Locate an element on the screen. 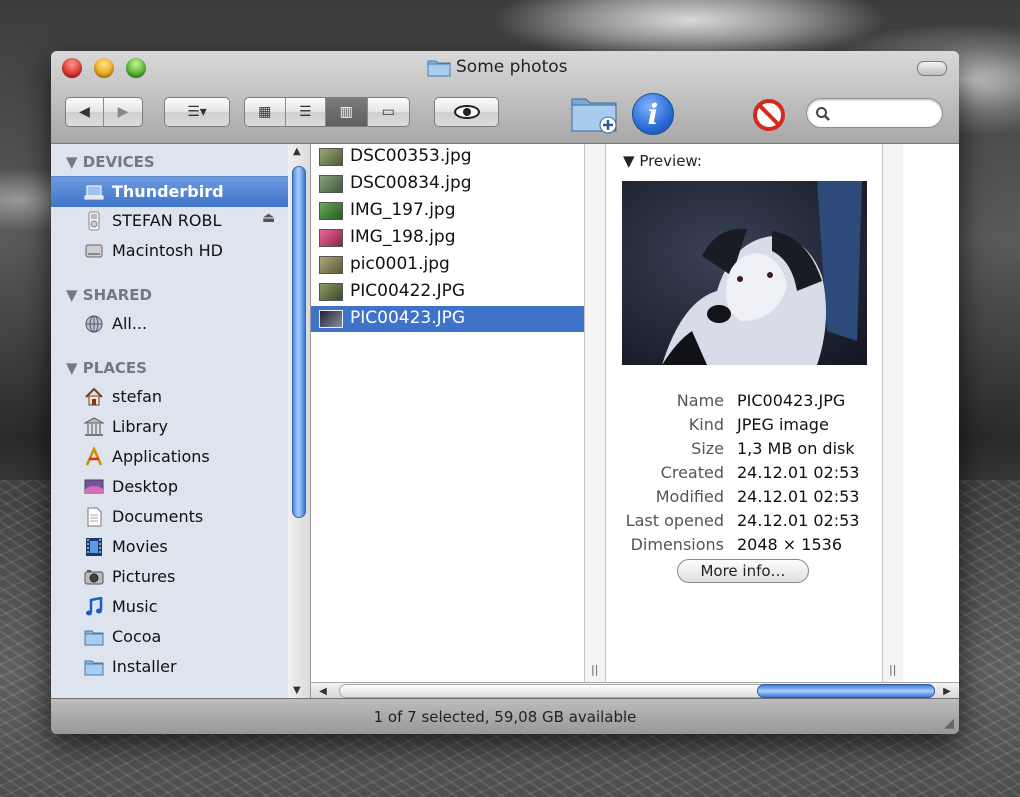 The width and height of the screenshot is (1020, 797). back-arrow-icon: ◀ is located at coordinates (84, 112).